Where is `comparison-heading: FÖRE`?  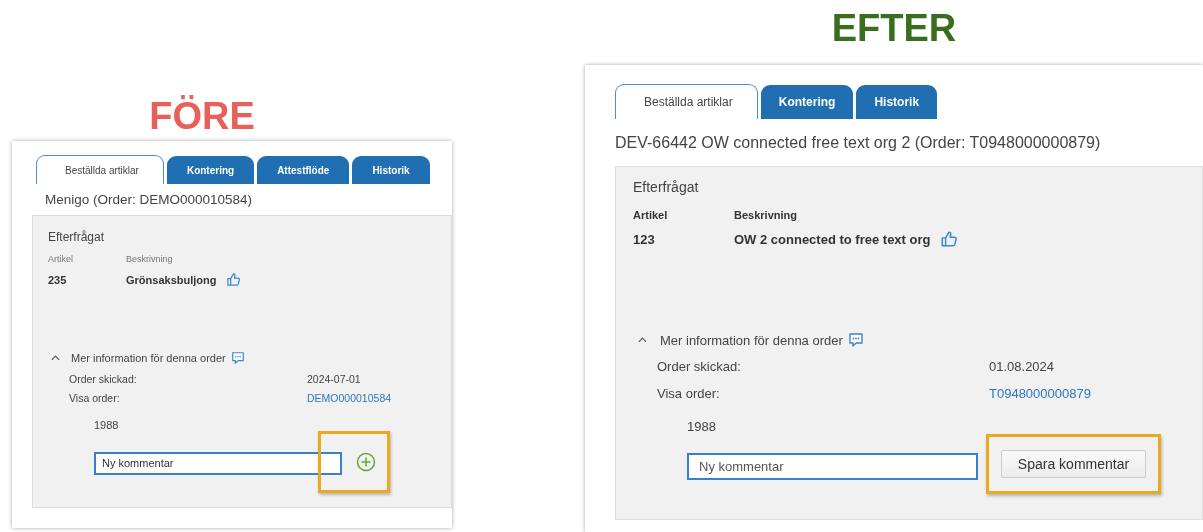 comparison-heading: FÖRE is located at coordinates (202, 116).